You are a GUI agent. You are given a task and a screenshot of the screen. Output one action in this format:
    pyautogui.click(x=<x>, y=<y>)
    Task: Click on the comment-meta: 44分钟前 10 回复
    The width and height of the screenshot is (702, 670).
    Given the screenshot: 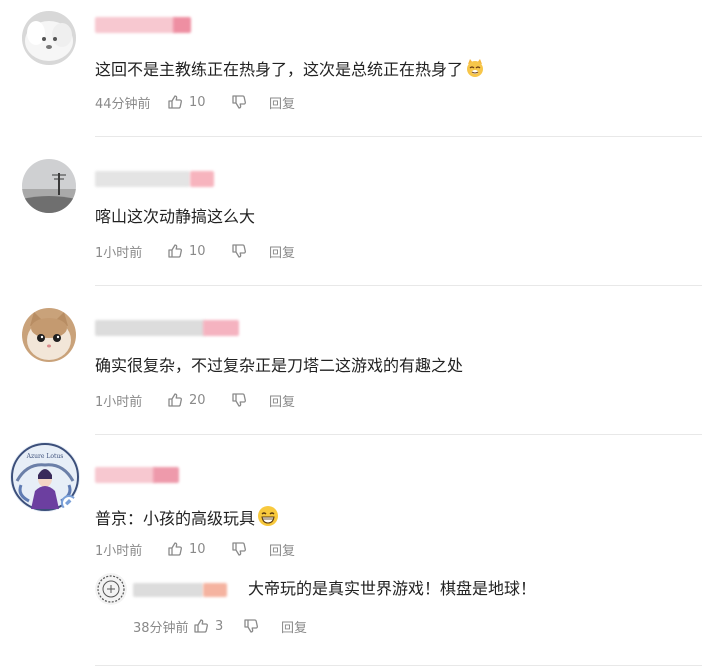 What is the action you would take?
    pyautogui.click(x=195, y=102)
    